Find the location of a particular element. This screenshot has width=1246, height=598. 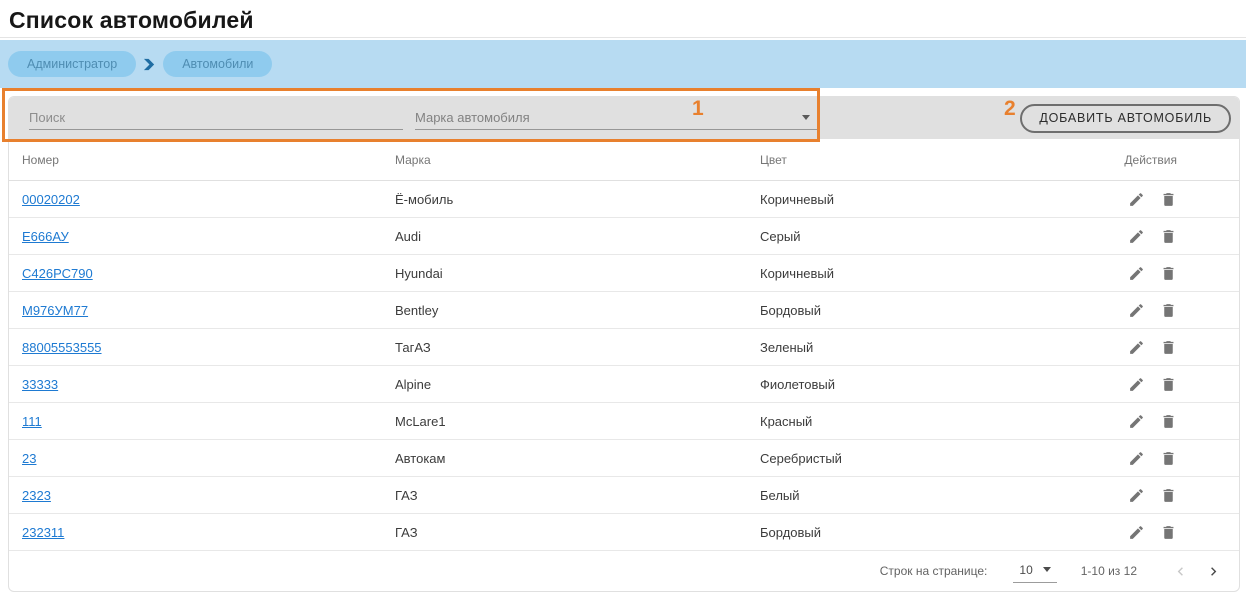

chevron-down-icon is located at coordinates (806, 117).